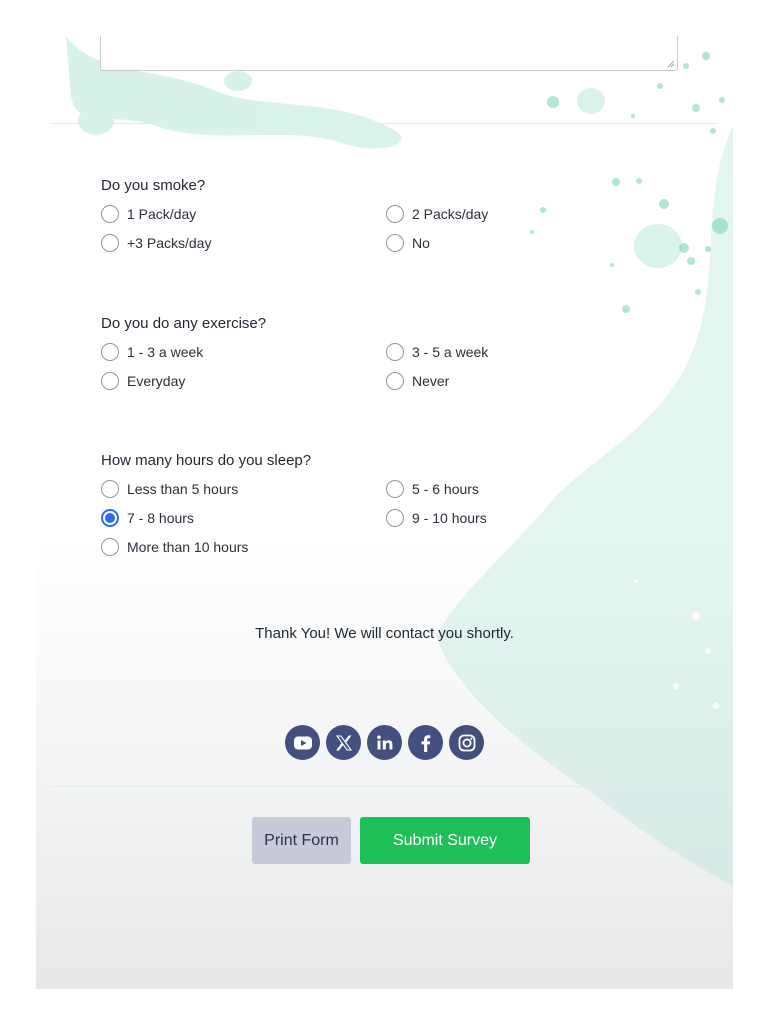 This screenshot has height=1024, width=768. What do you see at coordinates (243, 380) in the screenshot?
I see `option-everyday: Everyday` at bounding box center [243, 380].